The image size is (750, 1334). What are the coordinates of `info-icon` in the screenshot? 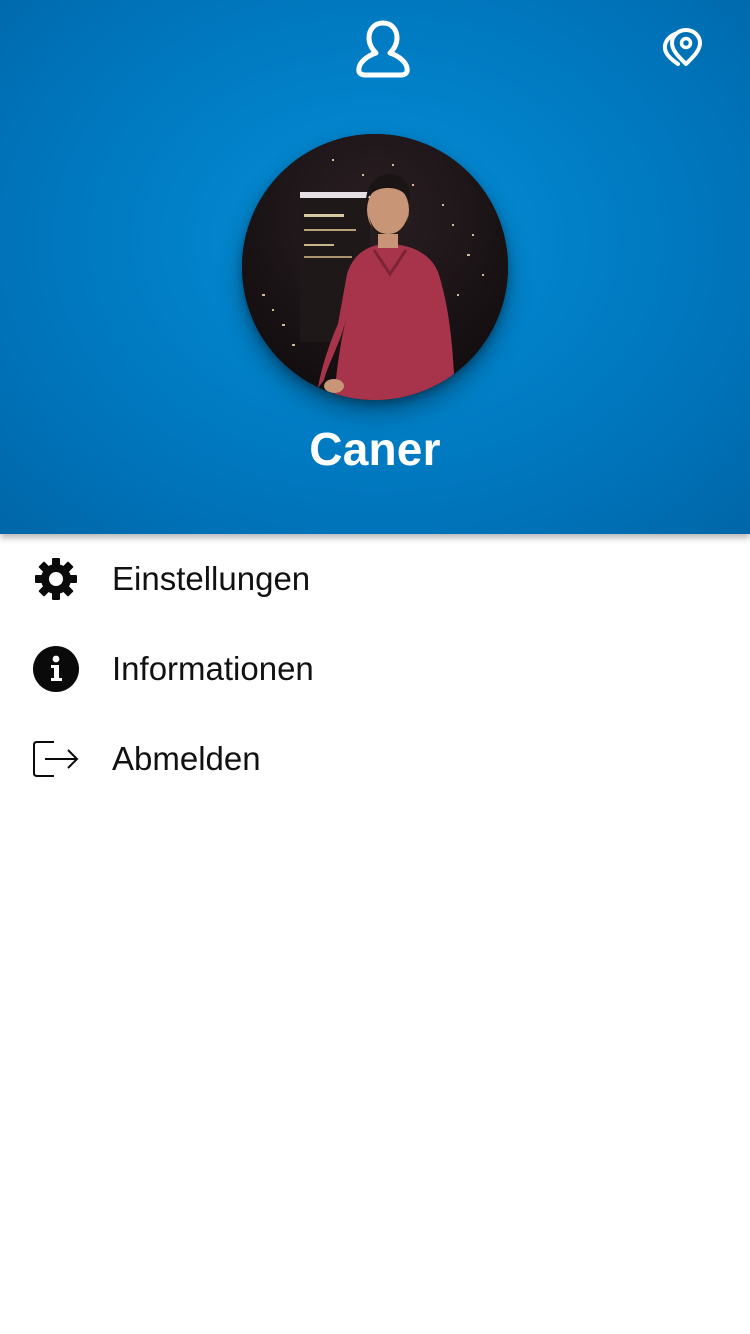 It's located at (56, 669).